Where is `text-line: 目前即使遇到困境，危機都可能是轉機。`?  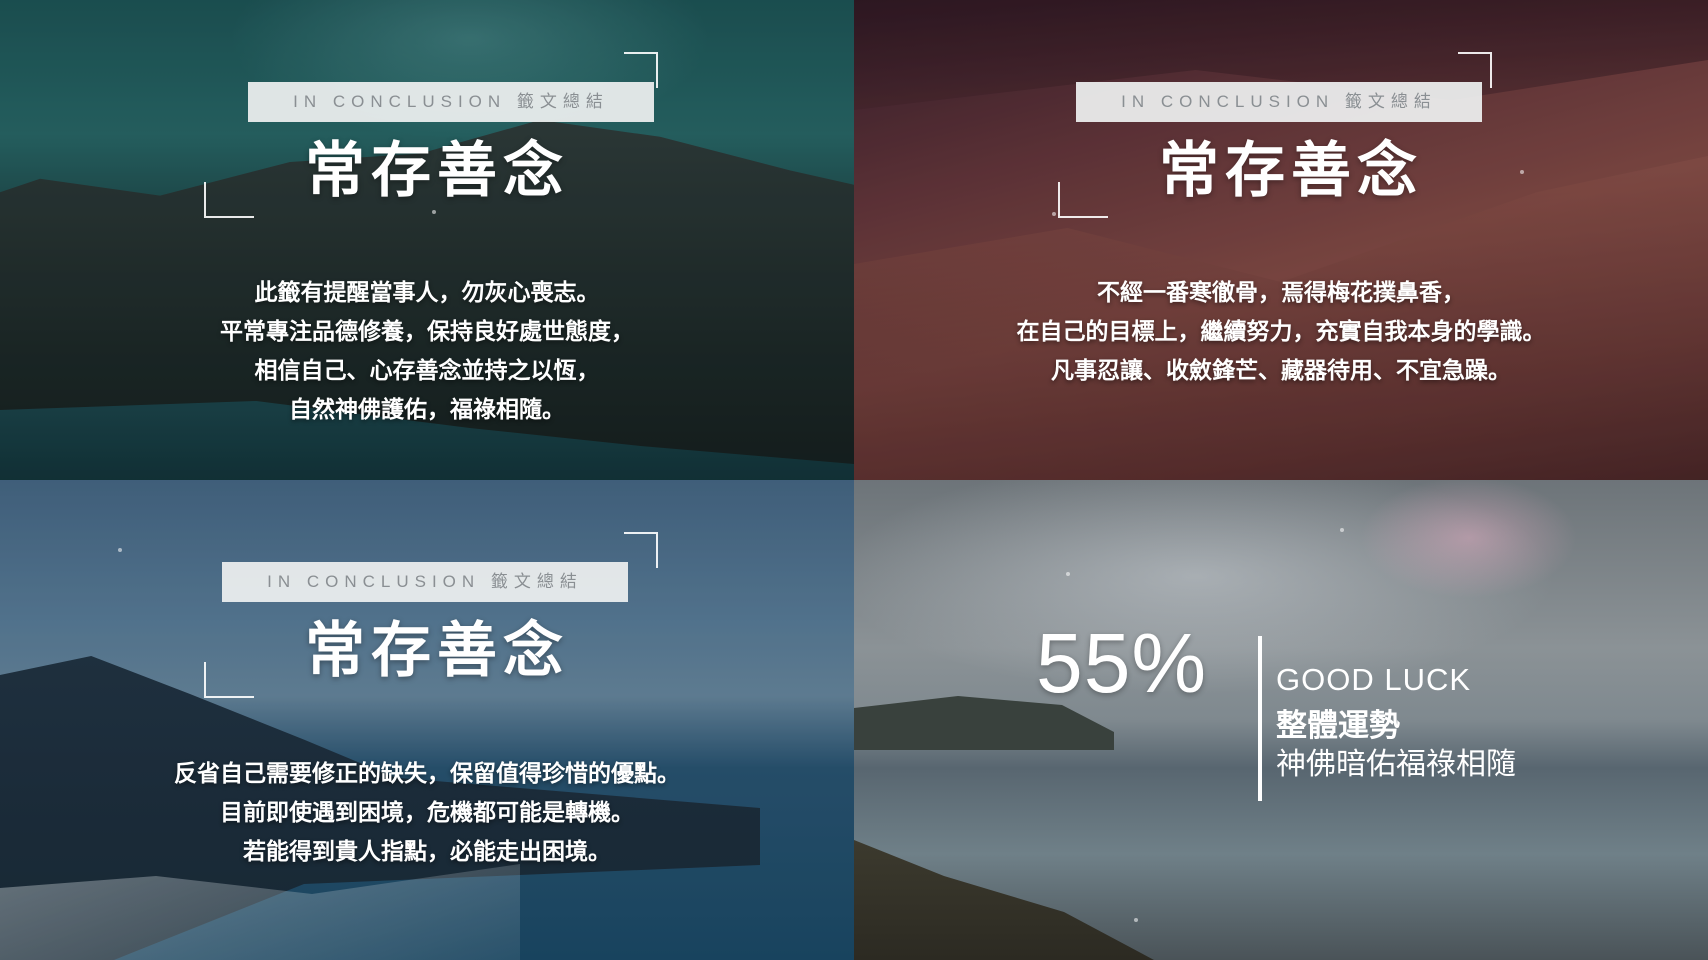 text-line: 目前即使遇到困境，危機都可能是轉機。 is located at coordinates (427, 813).